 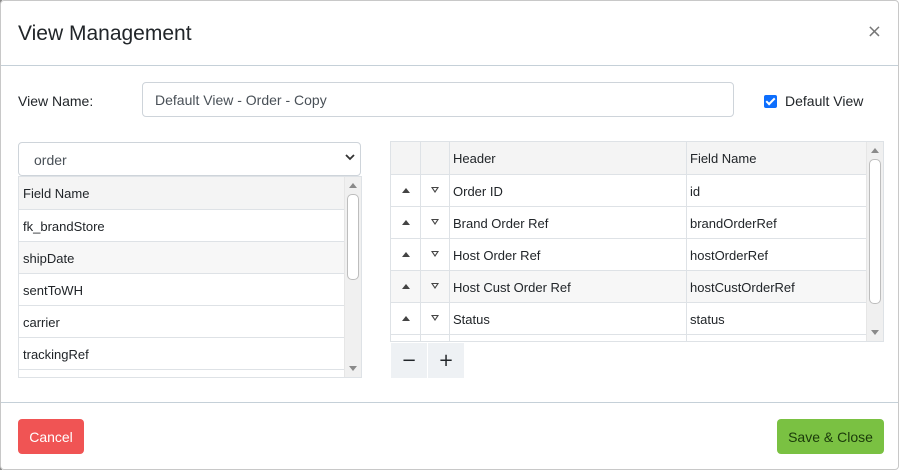 I want to click on column-header-header: Header, so click(x=568, y=158).